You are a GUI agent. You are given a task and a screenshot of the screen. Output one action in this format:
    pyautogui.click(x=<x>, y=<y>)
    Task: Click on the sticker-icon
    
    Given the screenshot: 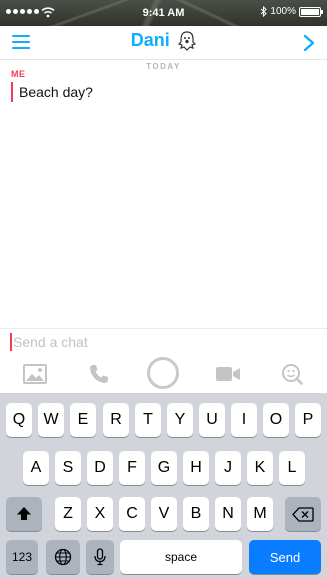 What is the action you would take?
    pyautogui.click(x=292, y=374)
    